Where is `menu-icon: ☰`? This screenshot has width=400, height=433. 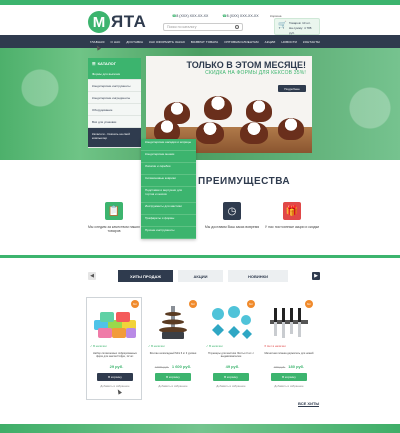
menu-icon: ☰ is located at coordinates (94, 63).